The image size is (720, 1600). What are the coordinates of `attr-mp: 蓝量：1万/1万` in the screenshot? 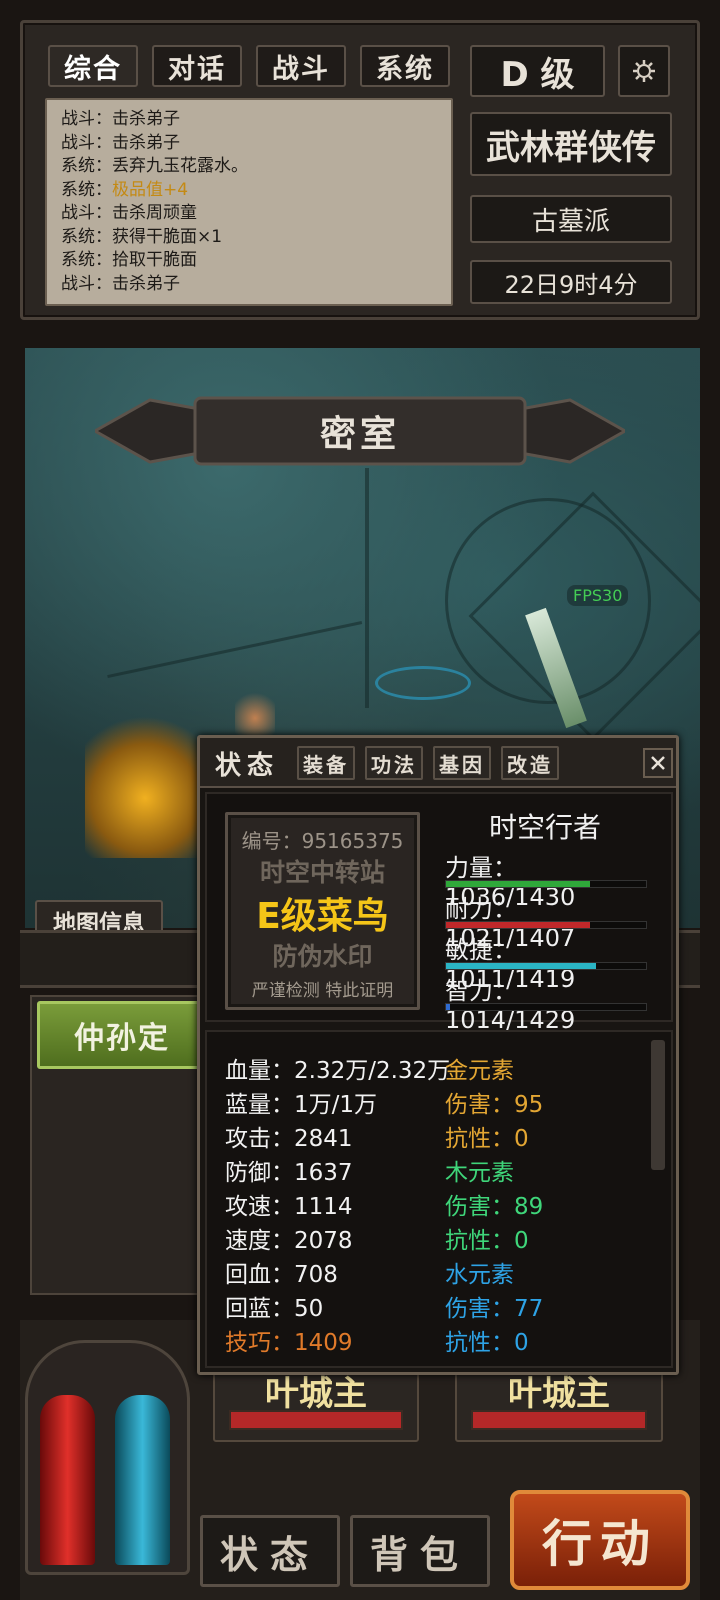 It's located at (301, 1105).